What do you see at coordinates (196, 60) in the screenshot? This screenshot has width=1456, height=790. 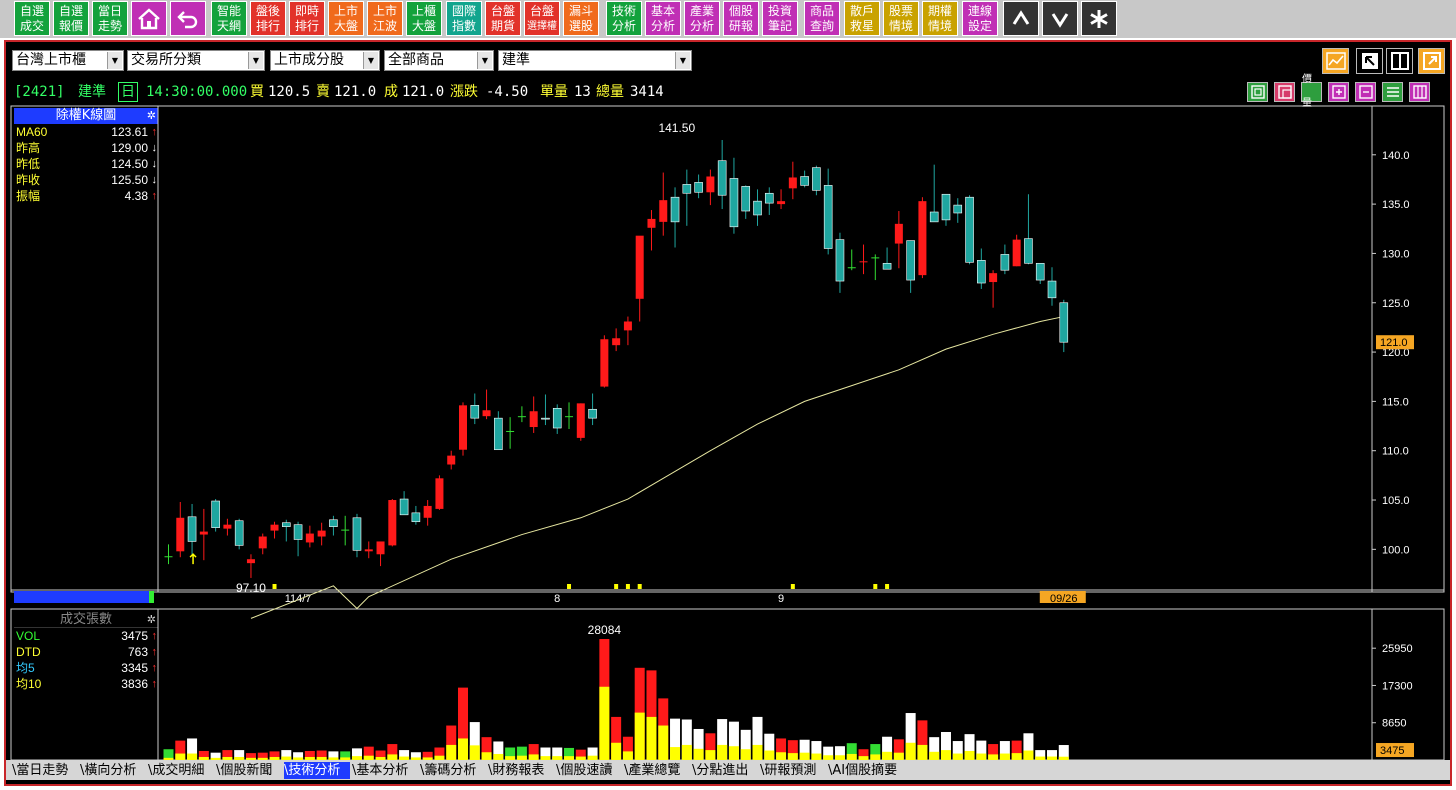 I see `category-select: 交易所分類 ▼` at bounding box center [196, 60].